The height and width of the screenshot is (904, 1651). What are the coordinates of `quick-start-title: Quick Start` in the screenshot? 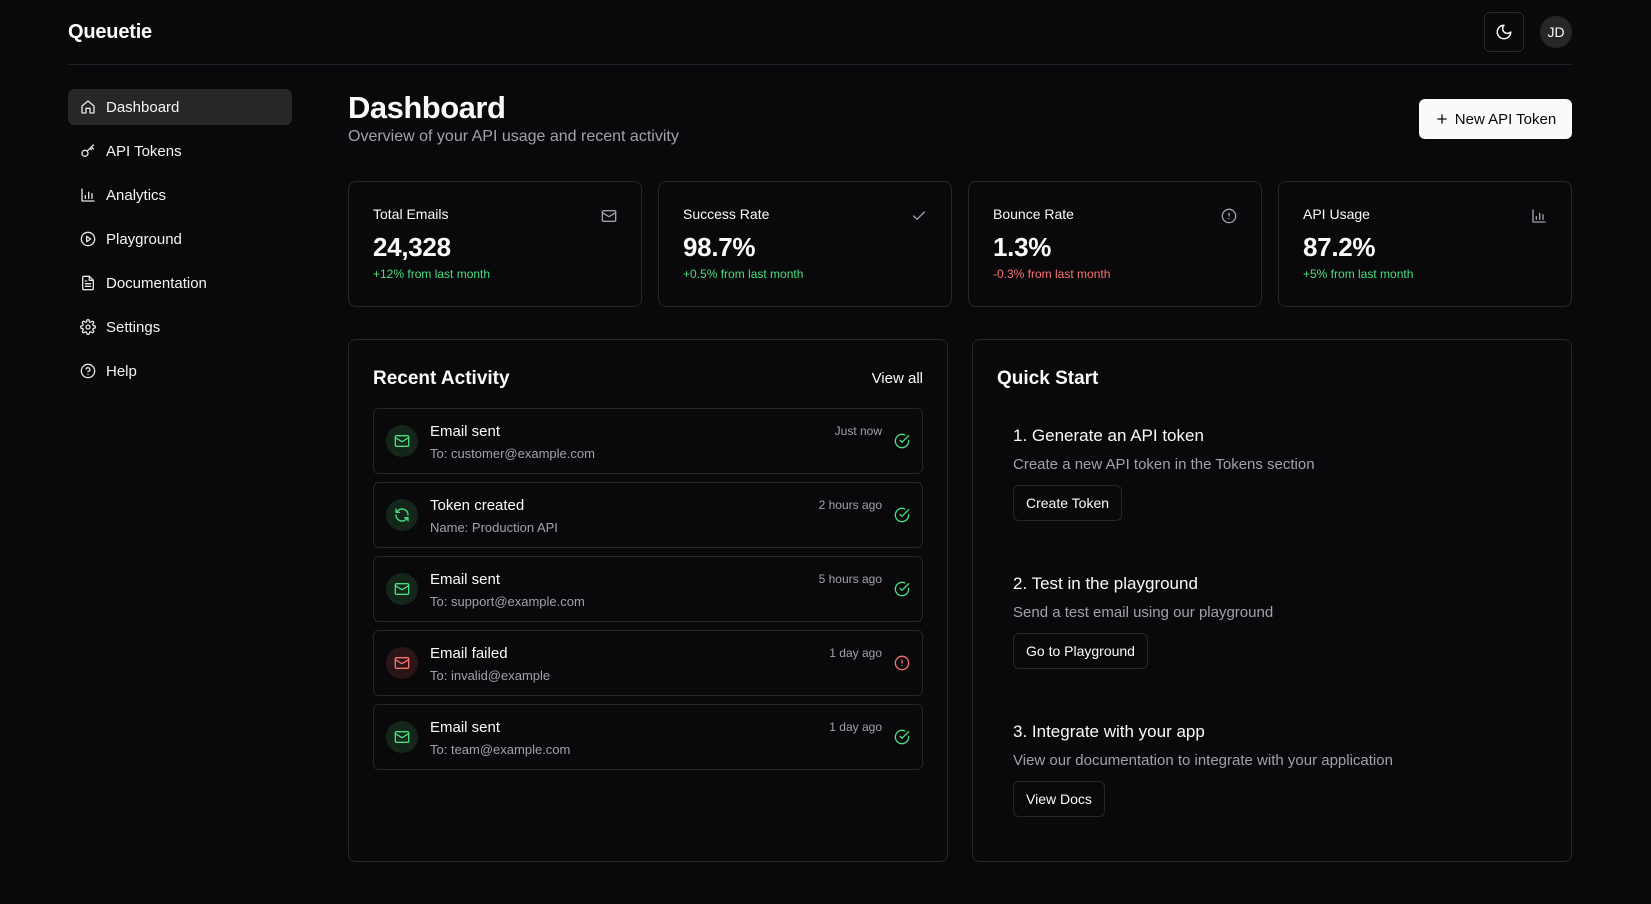 It's located at (1048, 378).